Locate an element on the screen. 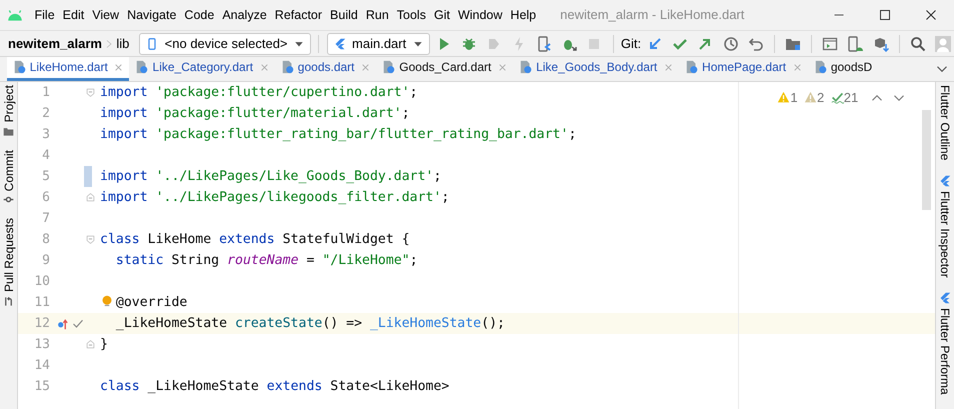 Image resolution: width=954 pixels, height=409 pixels. tool-window-button: Commit is located at coordinates (9, 178).